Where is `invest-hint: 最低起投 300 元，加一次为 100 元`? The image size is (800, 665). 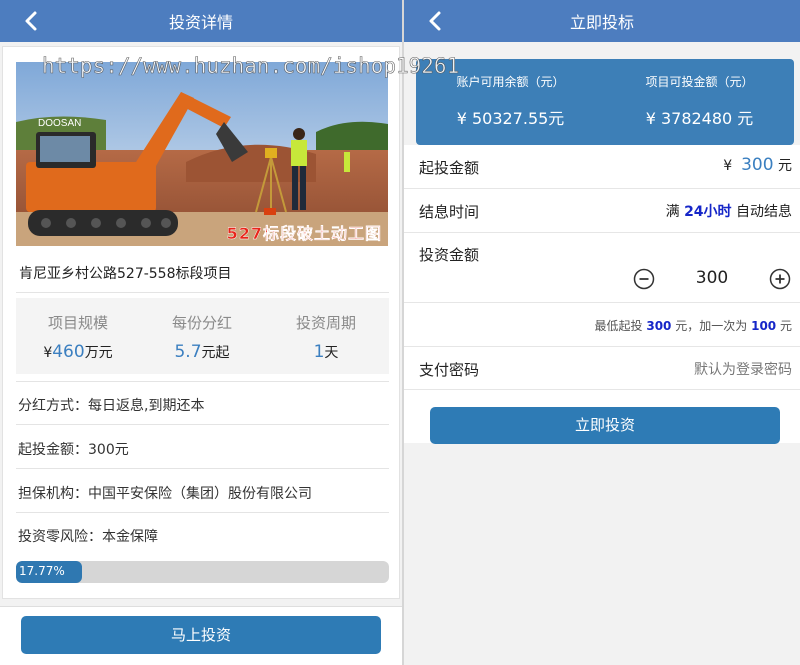
invest-hint: 最低起投 300 元，加一次为 100 元 is located at coordinates (693, 326).